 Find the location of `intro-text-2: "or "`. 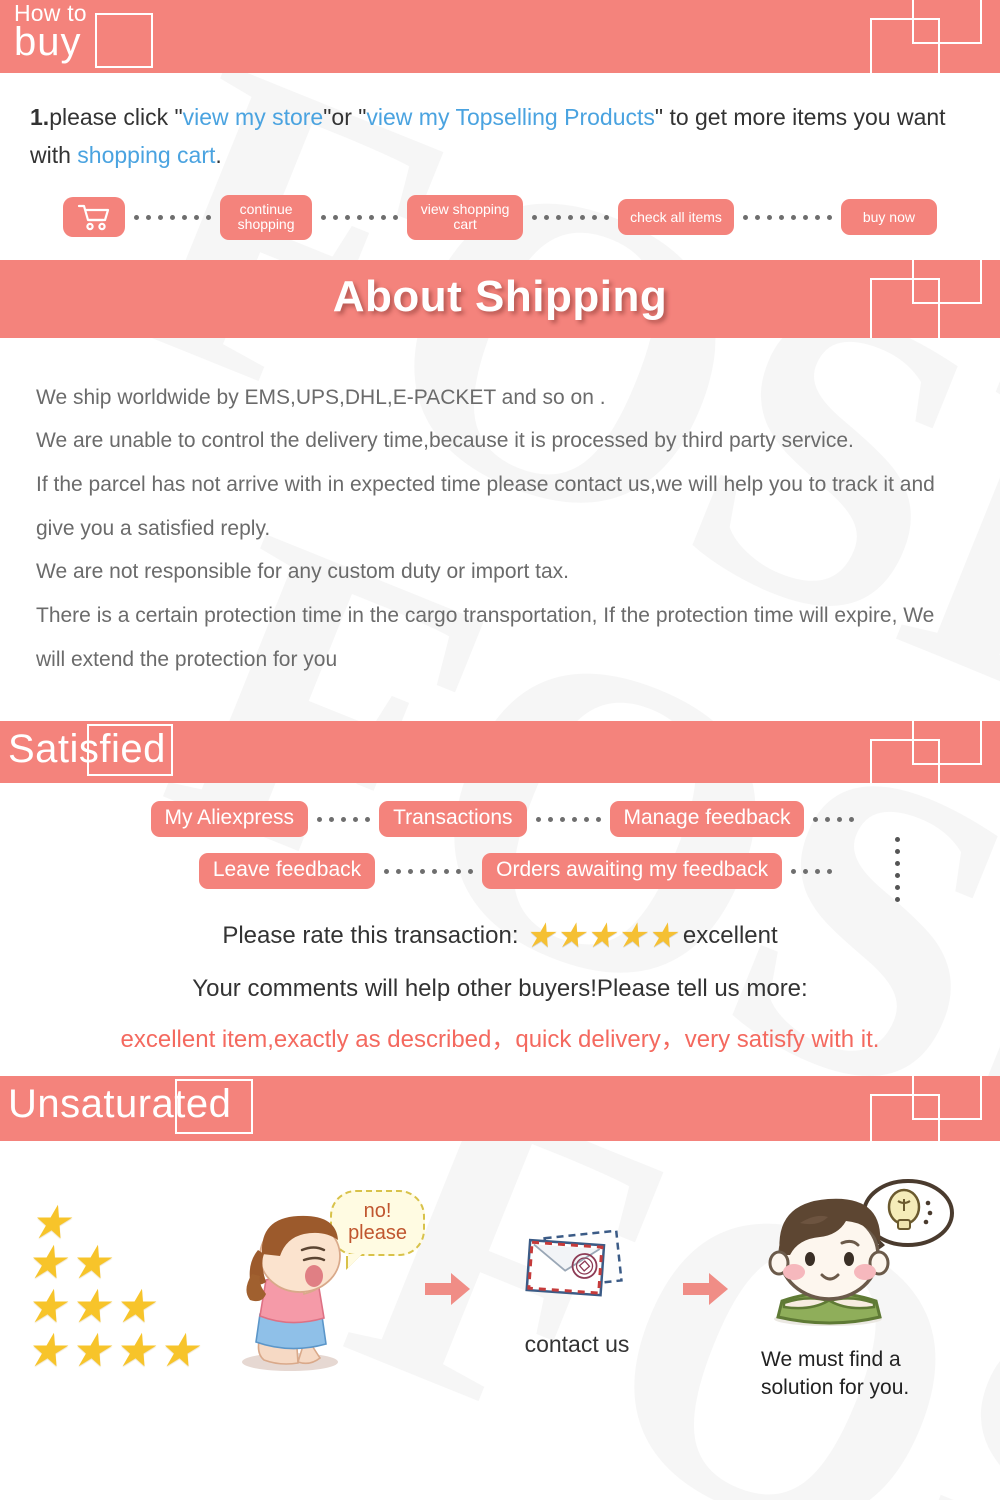

intro-text-2: "or " is located at coordinates (345, 117).